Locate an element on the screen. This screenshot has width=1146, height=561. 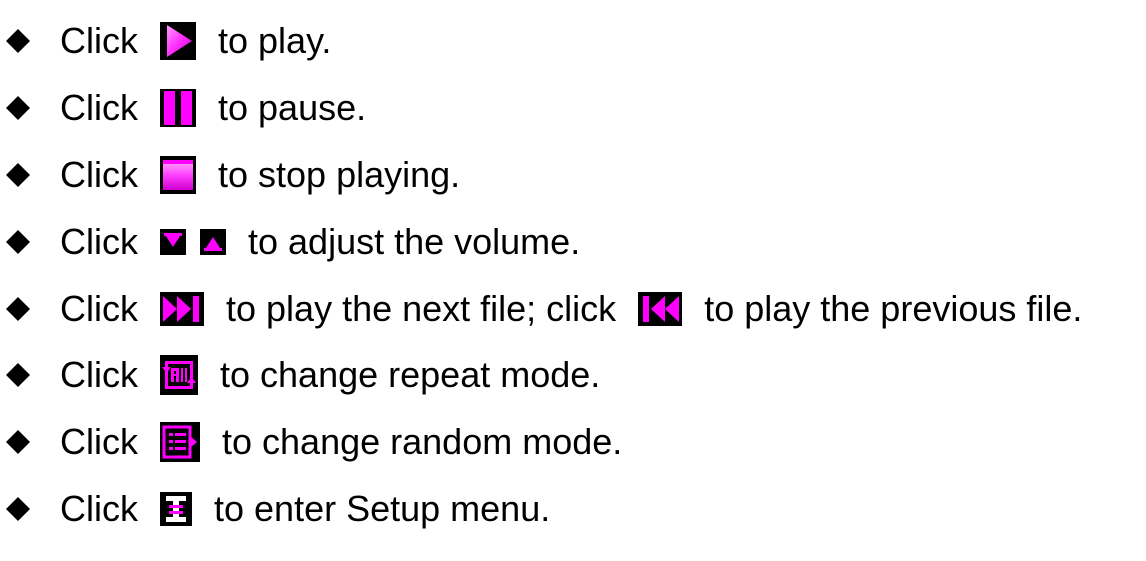
random-mode-icon is located at coordinates (180, 442).